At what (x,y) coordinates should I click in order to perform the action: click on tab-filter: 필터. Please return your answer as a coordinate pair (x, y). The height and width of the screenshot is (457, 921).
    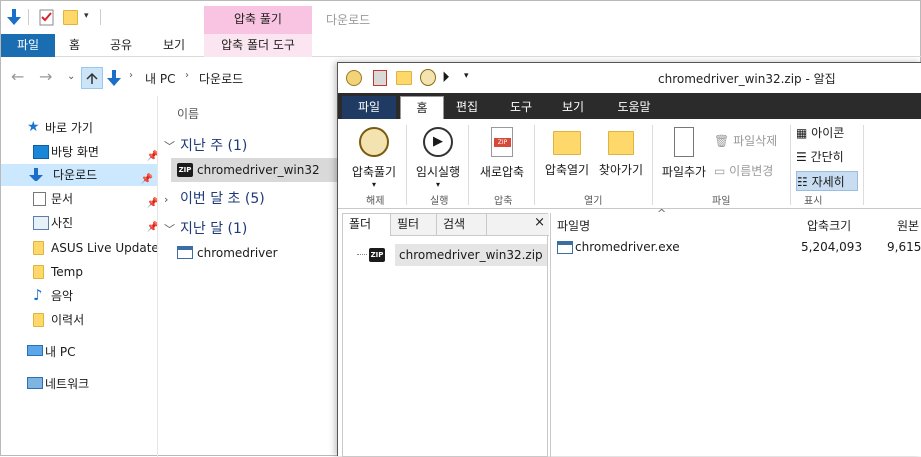
    Looking at the image, I should click on (414, 225).